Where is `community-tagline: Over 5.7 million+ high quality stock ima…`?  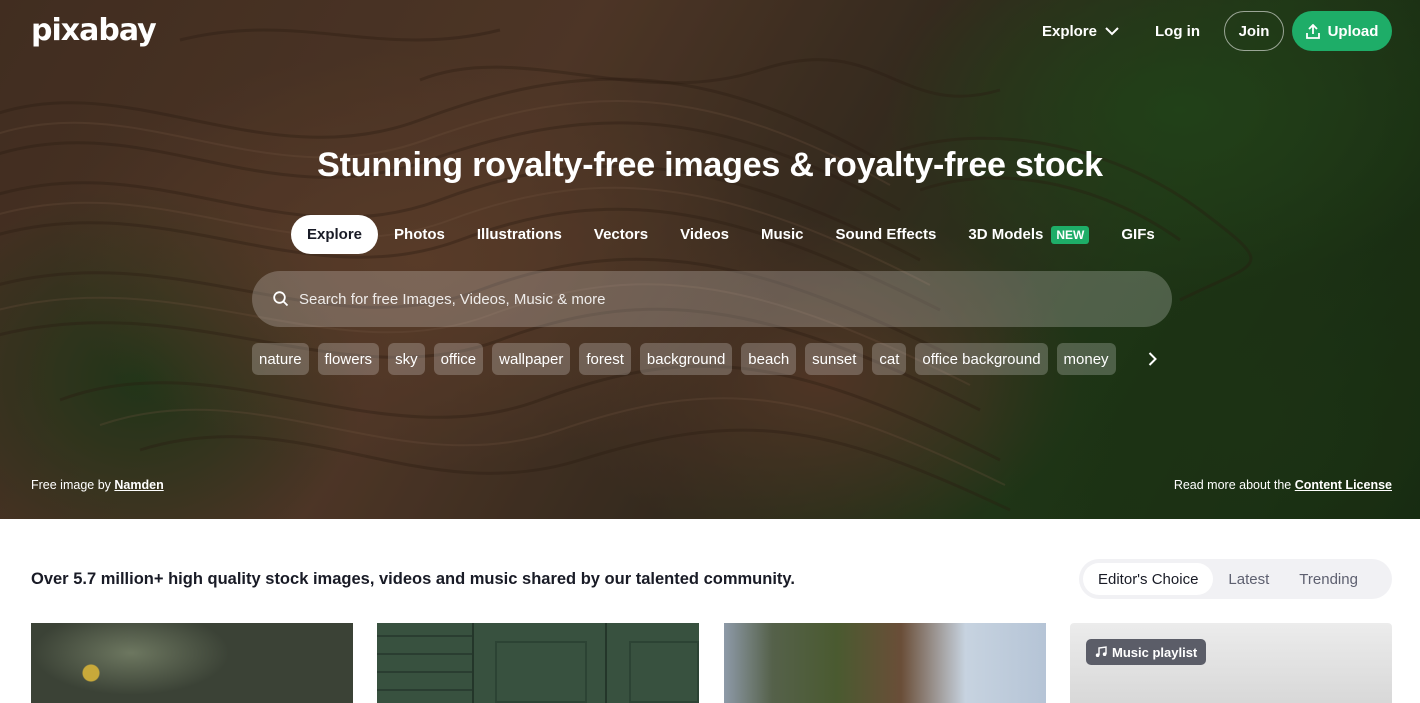
community-tagline: Over 5.7 million+ high quality stock ima… is located at coordinates (413, 579).